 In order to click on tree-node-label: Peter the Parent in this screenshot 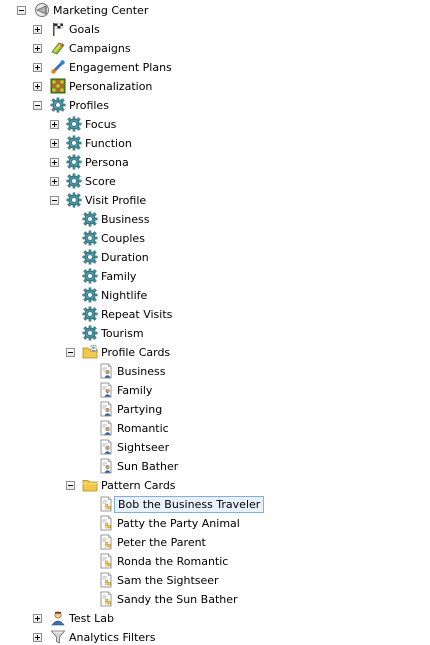, I will do `click(161, 542)`.